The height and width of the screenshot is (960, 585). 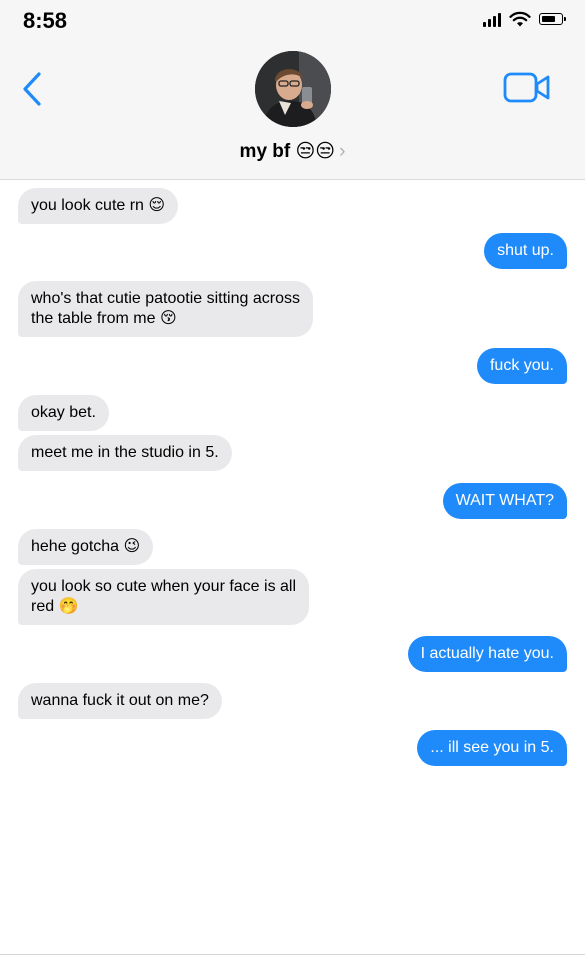 I want to click on incoming-message: okay bet., so click(x=63, y=413).